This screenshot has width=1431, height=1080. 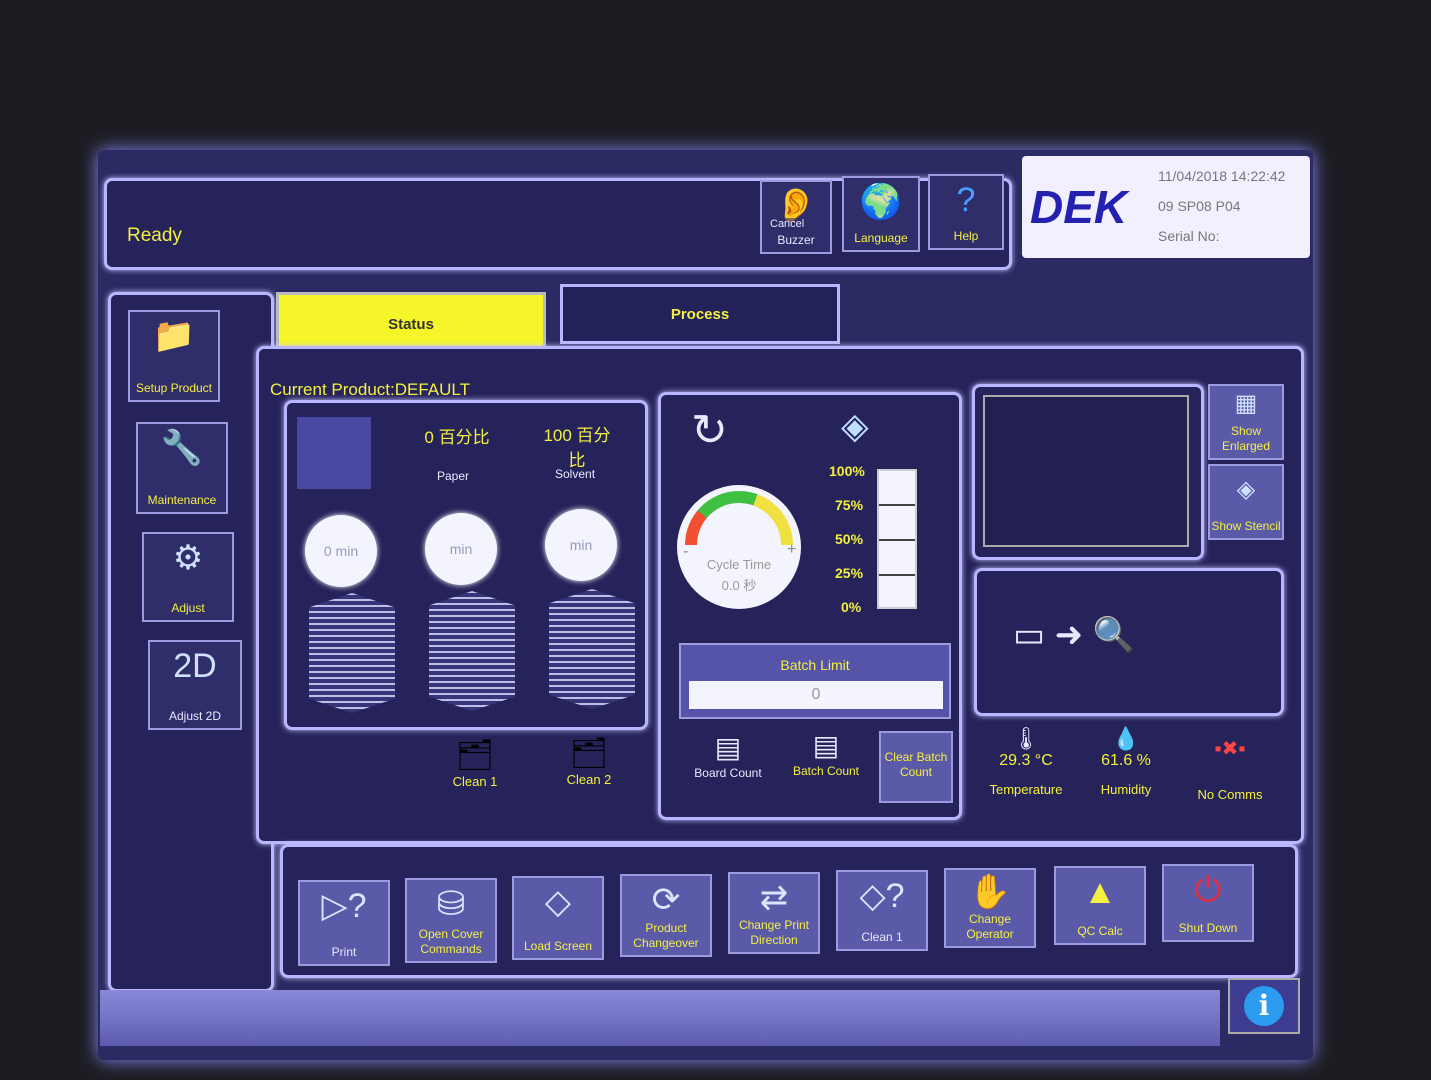 I want to click on print-help-icon: ▷?, so click(x=344, y=906).